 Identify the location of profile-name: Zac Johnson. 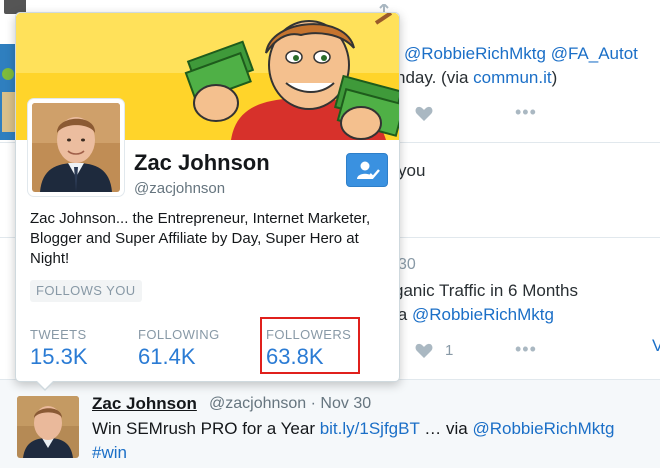
(202, 163).